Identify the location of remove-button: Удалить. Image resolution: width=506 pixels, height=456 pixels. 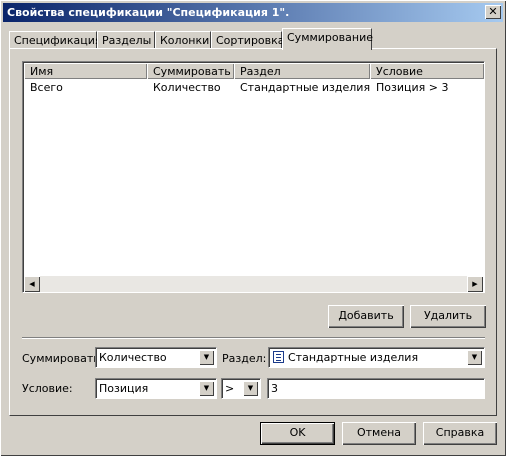
(448, 316).